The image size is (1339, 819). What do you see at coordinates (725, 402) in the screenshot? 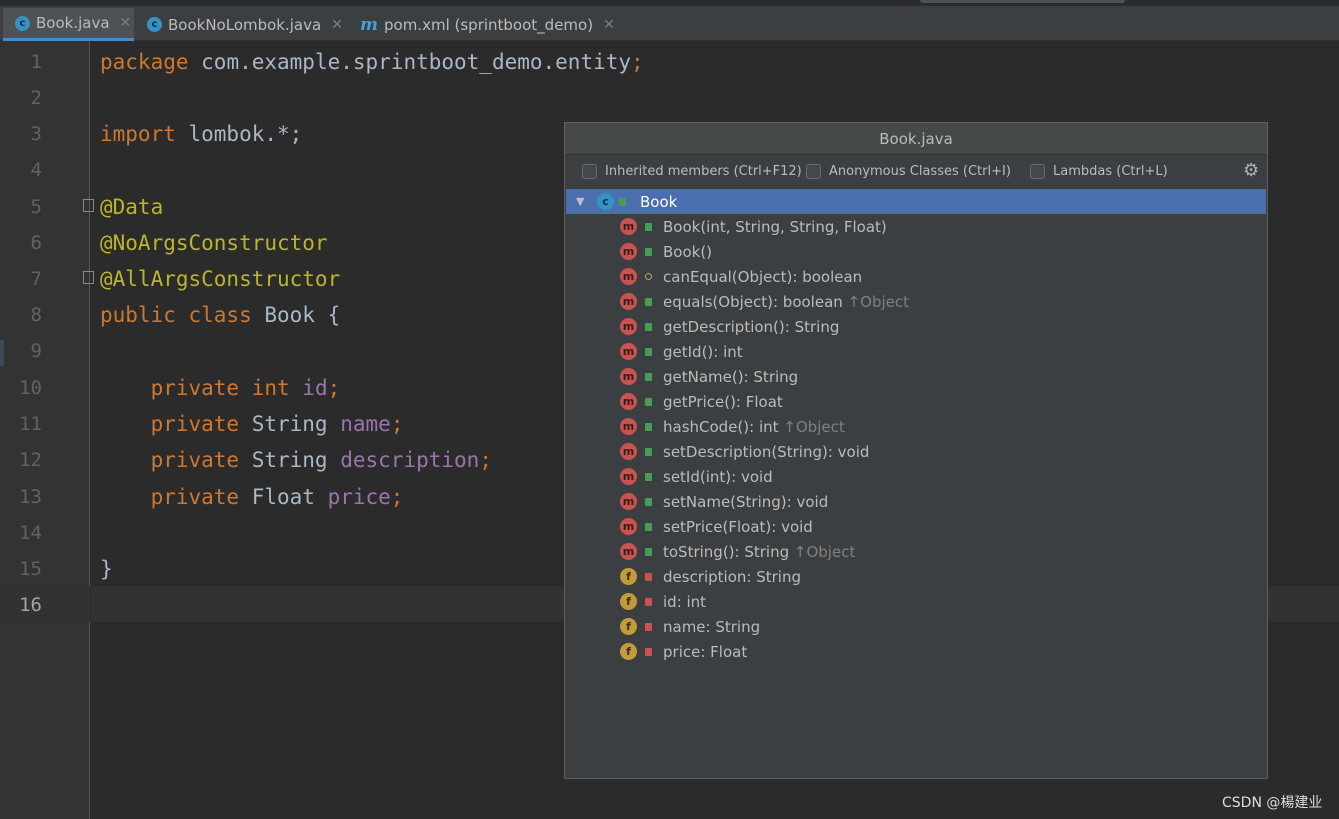
I see `member-text: getPrice(): Float` at bounding box center [725, 402].